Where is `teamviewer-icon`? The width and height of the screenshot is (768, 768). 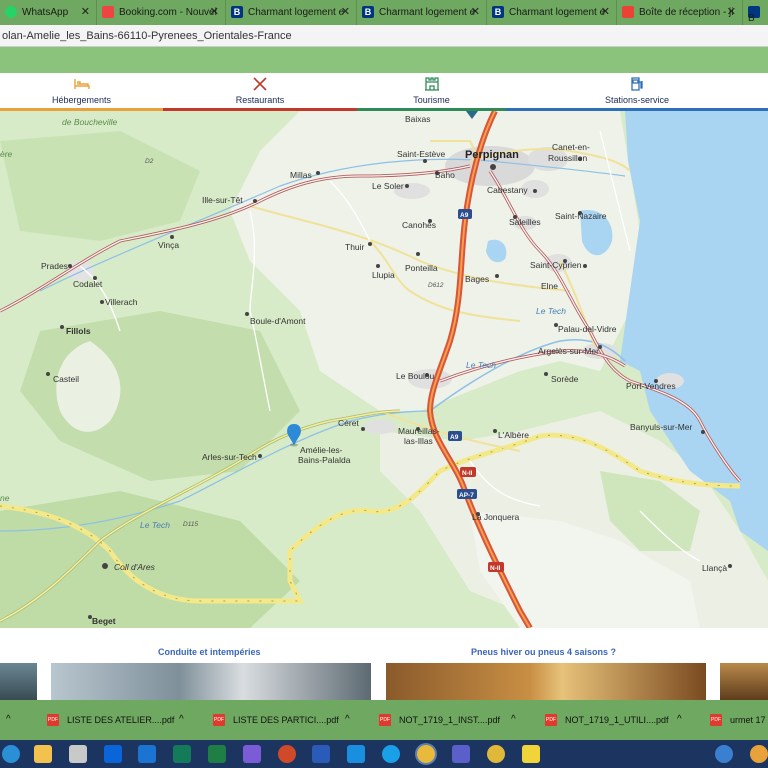
teamviewer-icon is located at coordinates (356, 754).